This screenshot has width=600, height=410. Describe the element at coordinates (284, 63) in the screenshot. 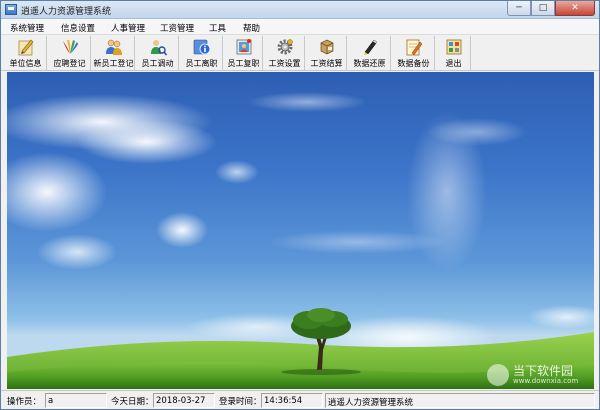

I see `tool-label: 工资设置` at that location.